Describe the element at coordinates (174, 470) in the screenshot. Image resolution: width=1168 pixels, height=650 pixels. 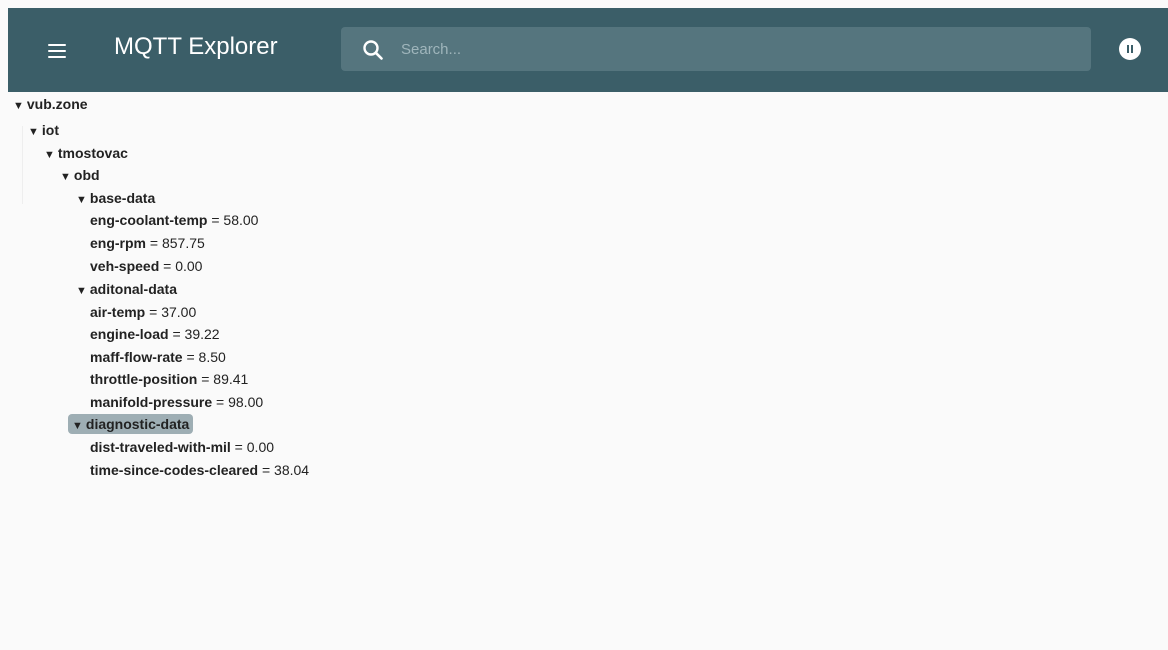
I see `topic-key: time-since-codes-cleared` at that location.